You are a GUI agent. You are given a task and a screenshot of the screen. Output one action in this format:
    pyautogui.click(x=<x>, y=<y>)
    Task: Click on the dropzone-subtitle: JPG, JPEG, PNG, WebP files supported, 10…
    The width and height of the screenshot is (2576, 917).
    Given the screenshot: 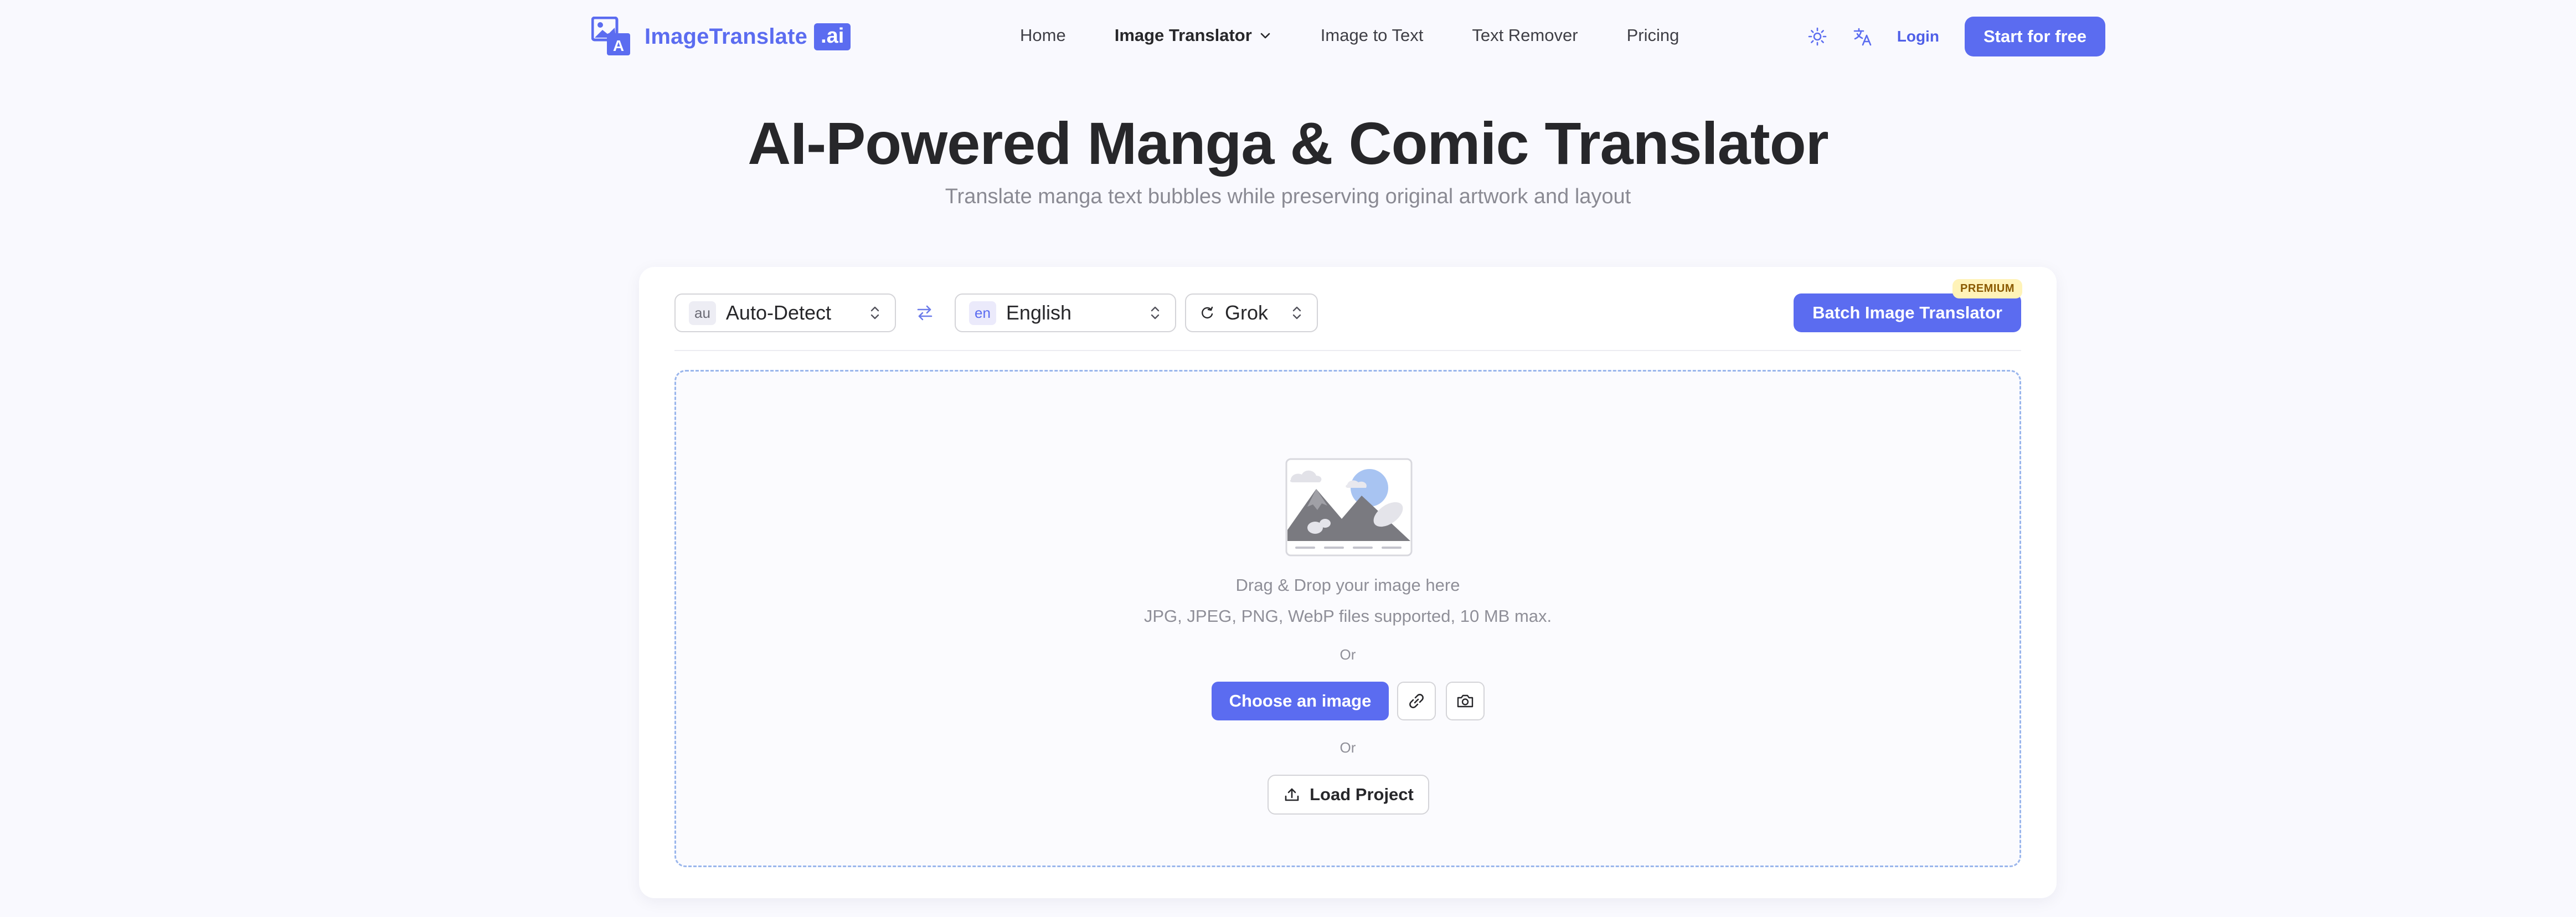 What is the action you would take?
    pyautogui.click(x=1347, y=616)
    